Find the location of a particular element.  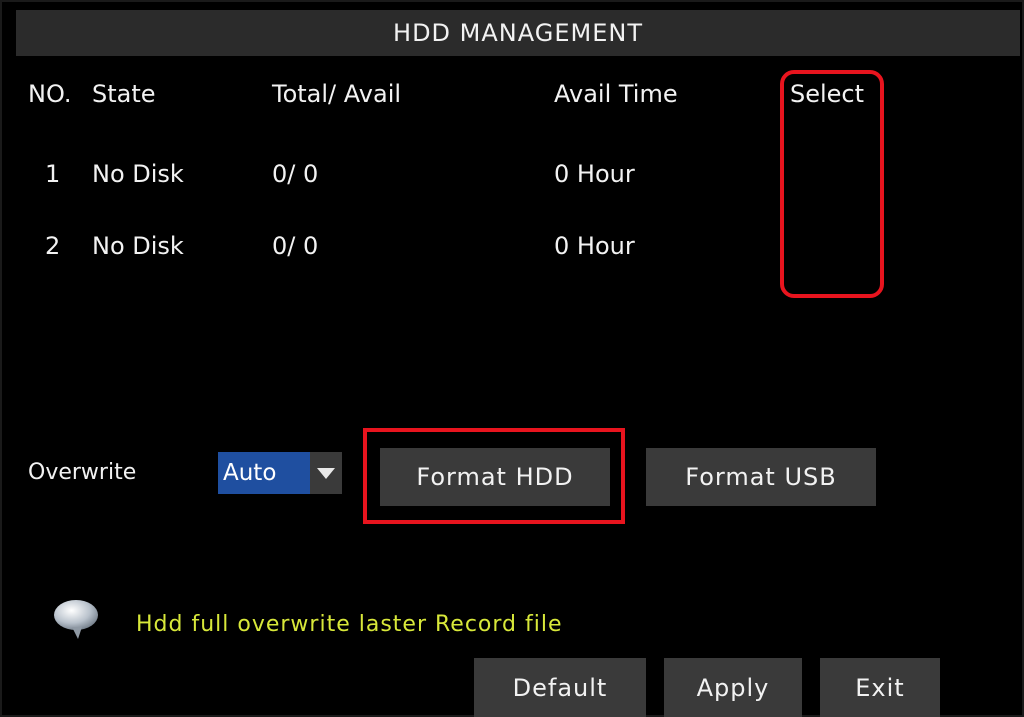

column-header-no: NO. is located at coordinates (50, 94).